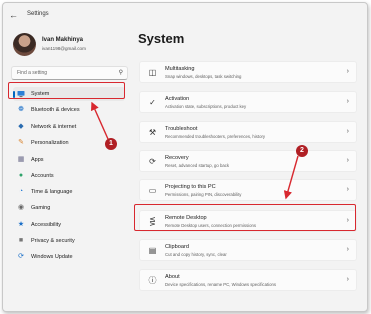  What do you see at coordinates (302, 151) in the screenshot?
I see `step-badge-2: 2` at bounding box center [302, 151].